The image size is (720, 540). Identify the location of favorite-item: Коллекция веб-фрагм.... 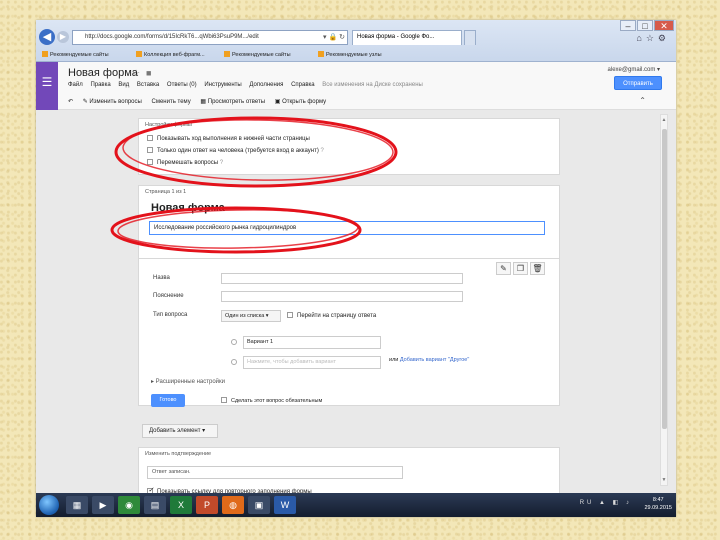
(170, 55).